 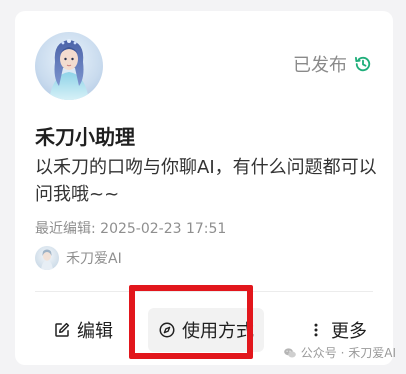 What do you see at coordinates (218, 331) in the screenshot?
I see `usage-button-label: 使用方式` at bounding box center [218, 331].